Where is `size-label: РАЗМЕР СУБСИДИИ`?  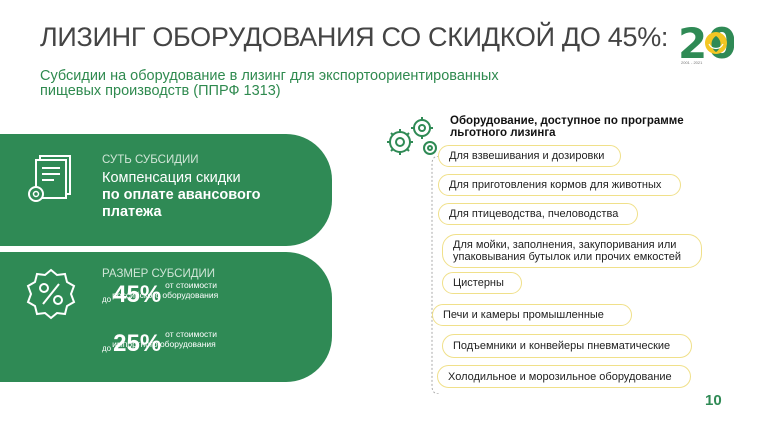 size-label: РАЗМЕР СУБСИДИИ is located at coordinates (159, 274).